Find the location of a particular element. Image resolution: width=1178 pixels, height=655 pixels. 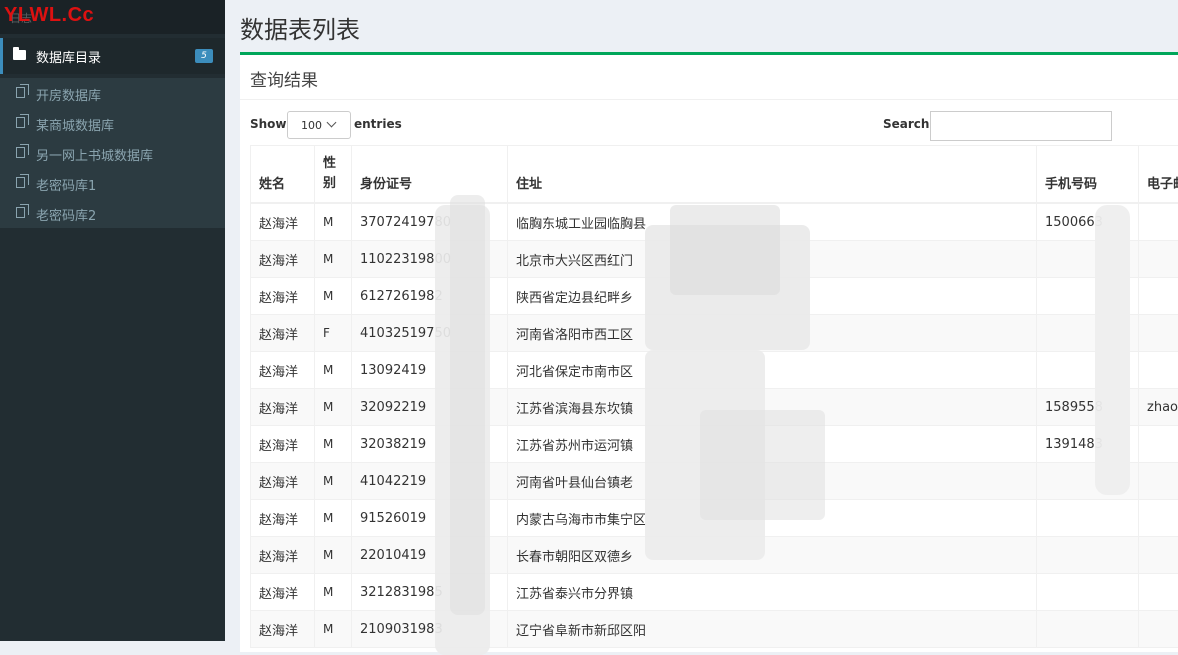

cell-email: zhao1 is located at coordinates (1158, 407).